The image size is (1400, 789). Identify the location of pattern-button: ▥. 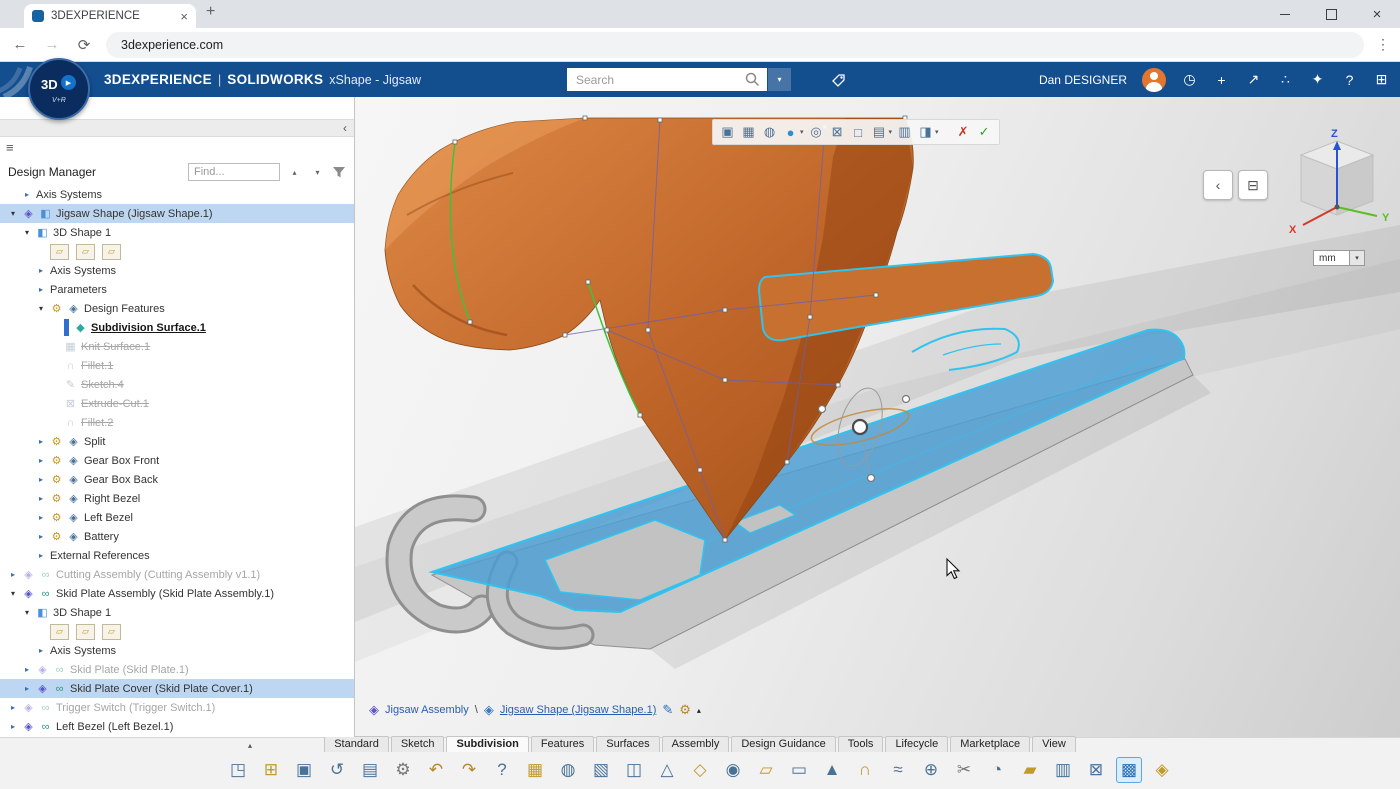
(1063, 770).